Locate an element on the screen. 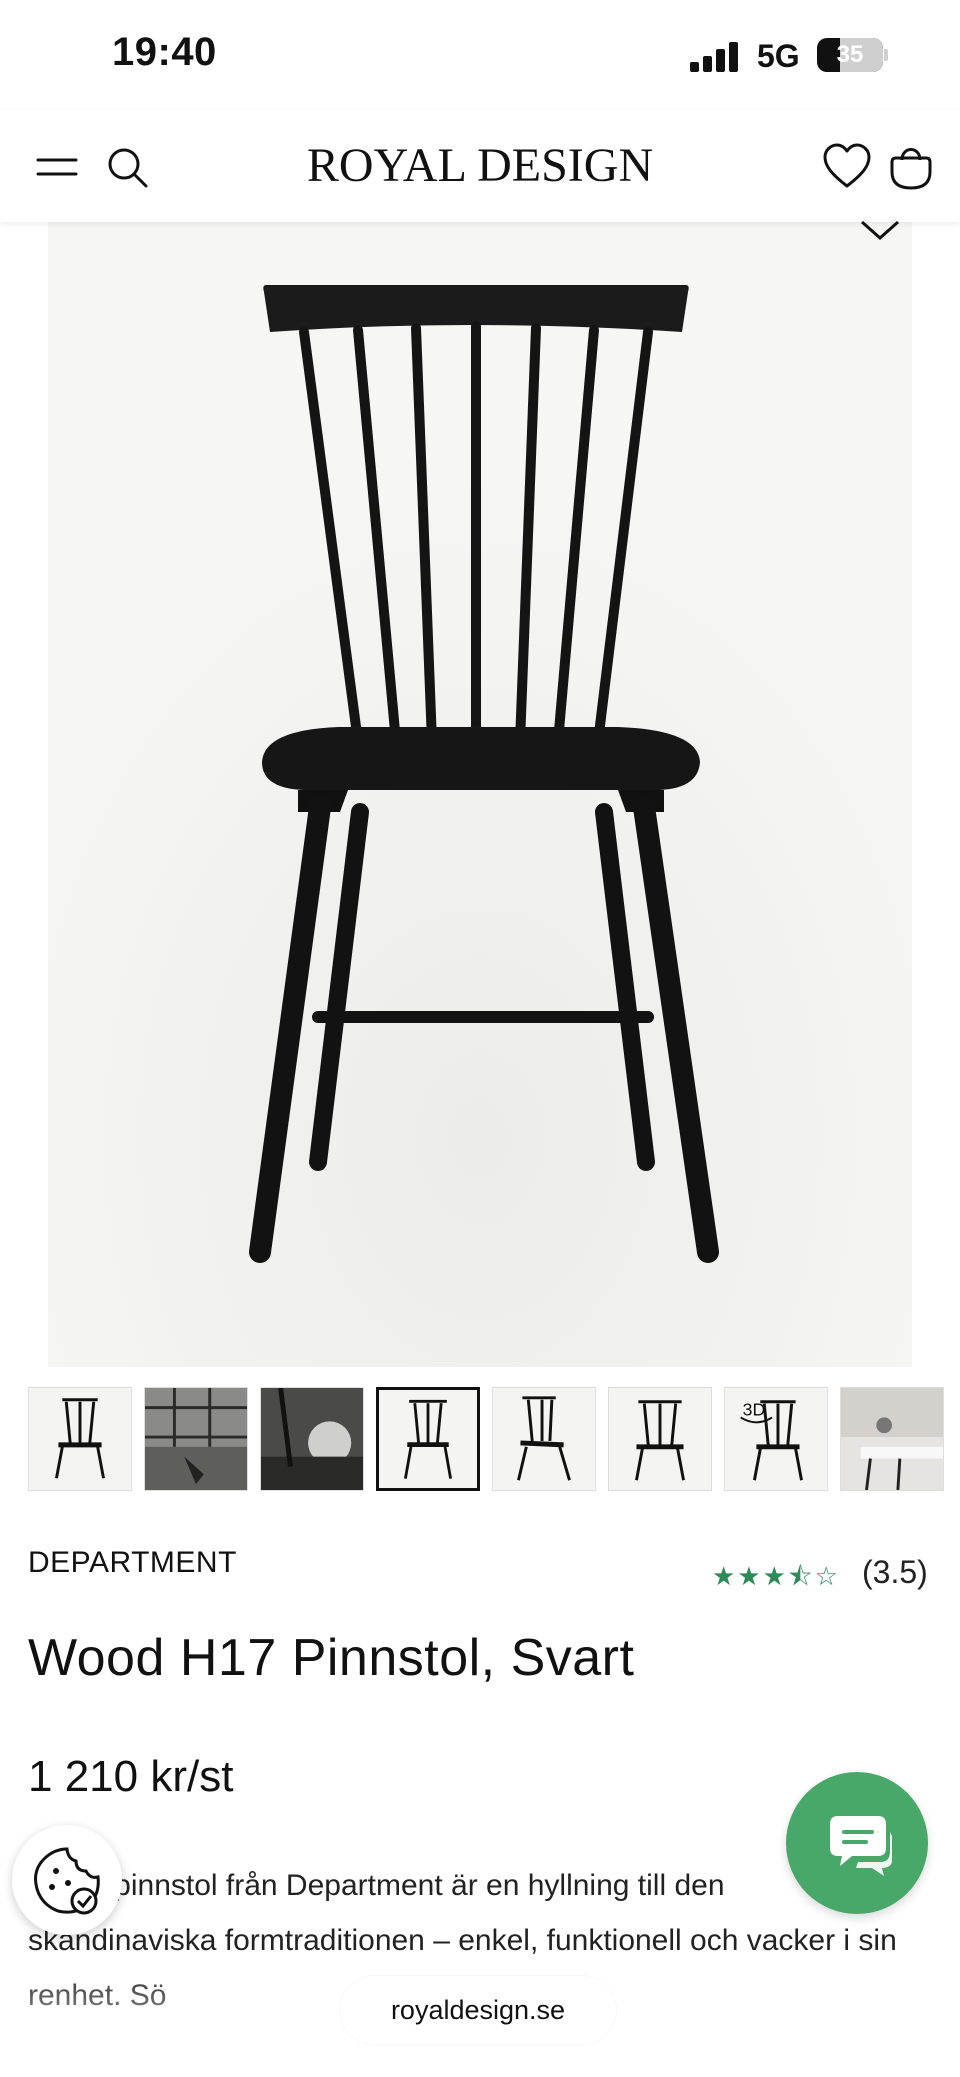 Image resolution: width=960 pixels, height=2077 pixels. cart-button is located at coordinates (911, 167).